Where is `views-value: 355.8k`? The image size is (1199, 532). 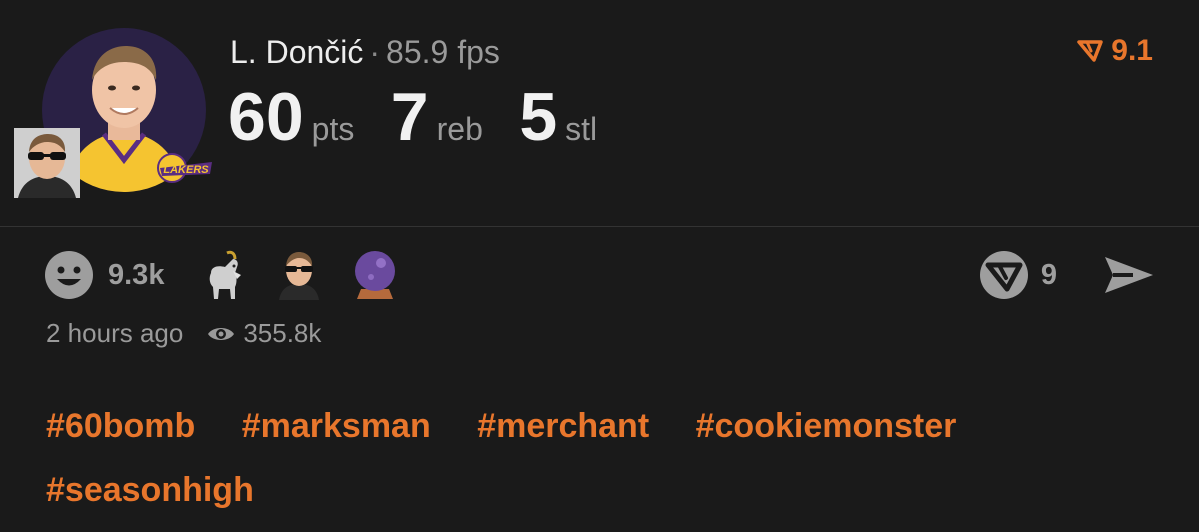 views-value: 355.8k is located at coordinates (282, 333).